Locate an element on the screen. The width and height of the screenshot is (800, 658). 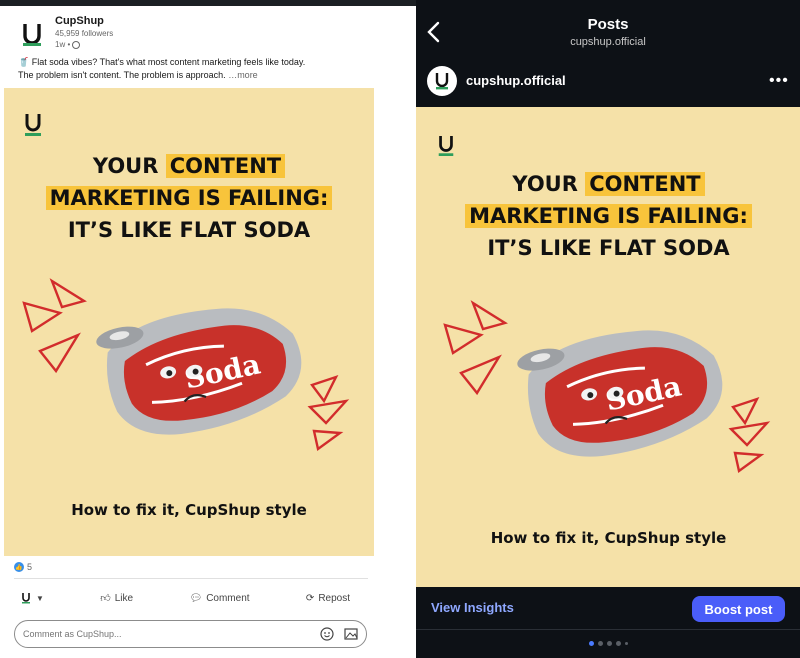
top-strip is located at coordinates (208, 3).